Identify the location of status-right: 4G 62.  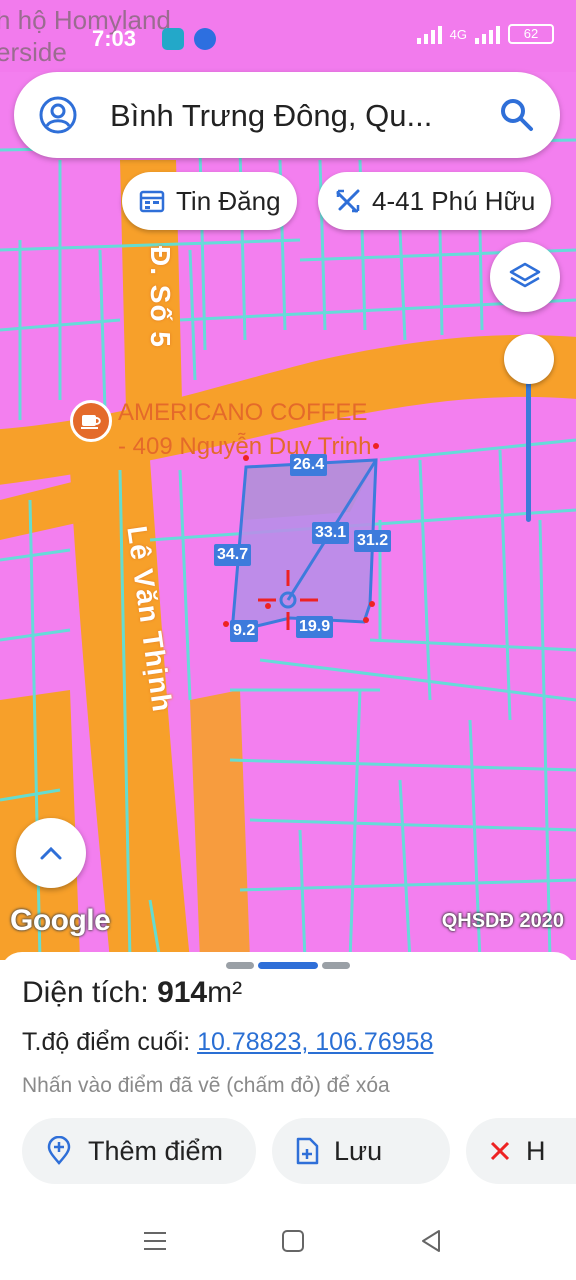
(485, 34).